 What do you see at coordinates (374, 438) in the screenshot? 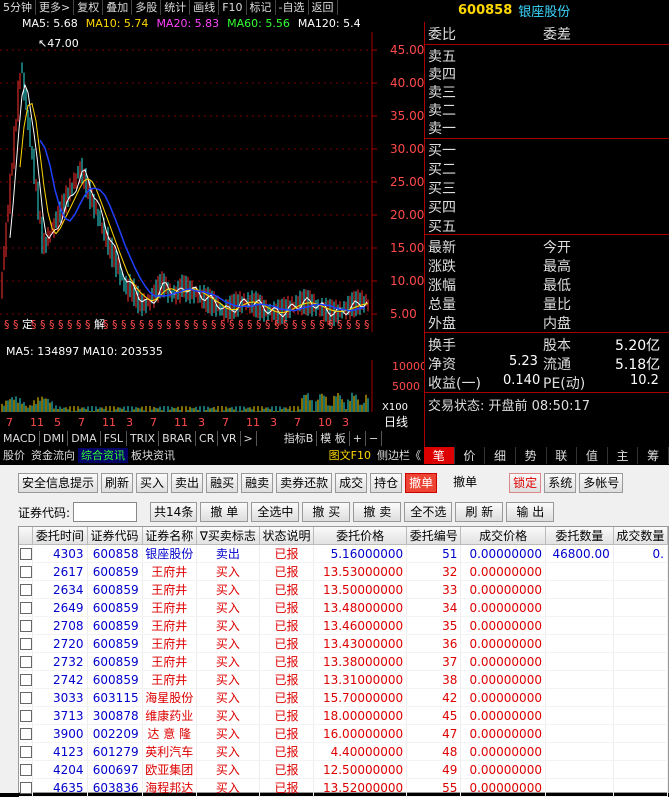
I see `indicator-tab-12: −` at bounding box center [374, 438].